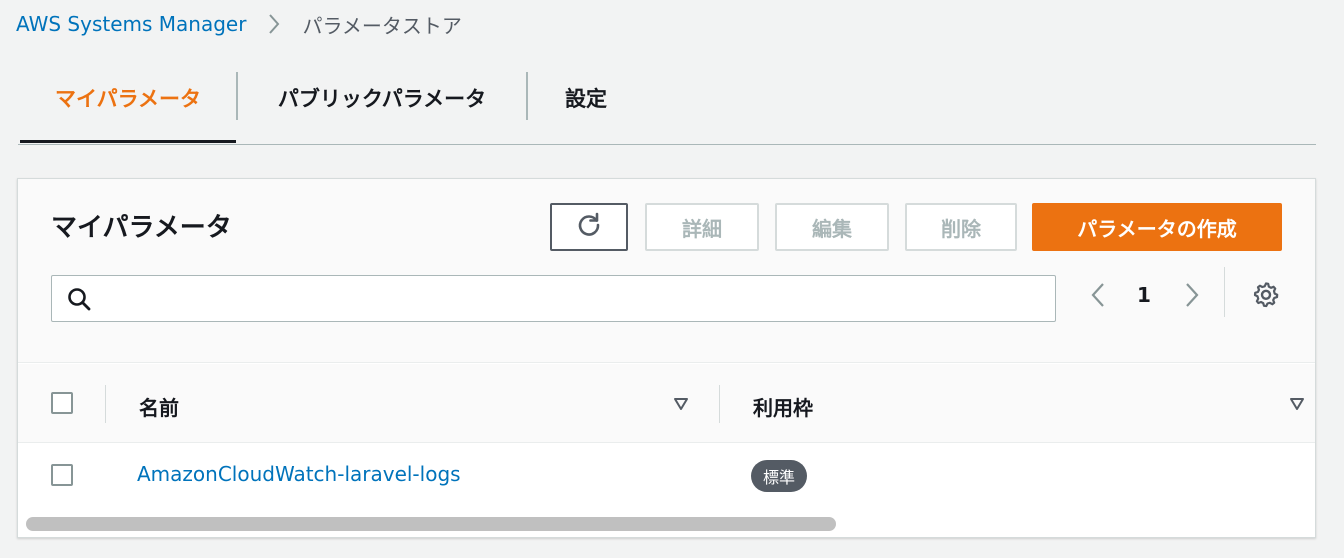  I want to click on tab-public-parameters: パブリックパラメータ, so click(382, 98).